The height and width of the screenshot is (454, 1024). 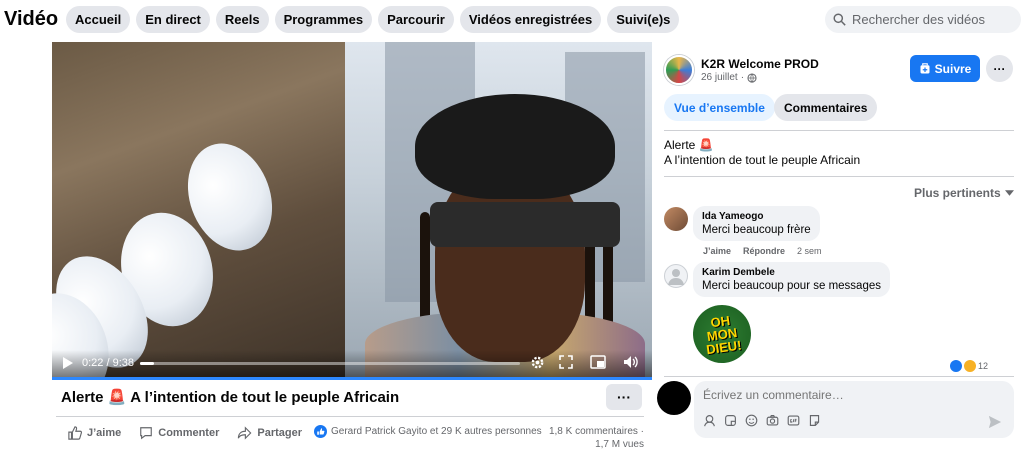 I want to click on comment-author: Ida Yameogo, so click(x=756, y=216).